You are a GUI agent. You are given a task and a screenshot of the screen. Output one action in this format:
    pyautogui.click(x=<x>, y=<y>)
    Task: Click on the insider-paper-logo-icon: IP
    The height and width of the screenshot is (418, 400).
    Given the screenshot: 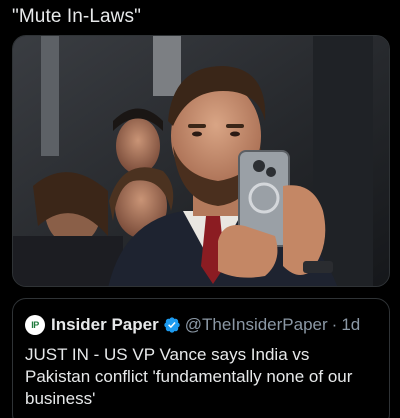 What is the action you would take?
    pyautogui.click(x=35, y=325)
    